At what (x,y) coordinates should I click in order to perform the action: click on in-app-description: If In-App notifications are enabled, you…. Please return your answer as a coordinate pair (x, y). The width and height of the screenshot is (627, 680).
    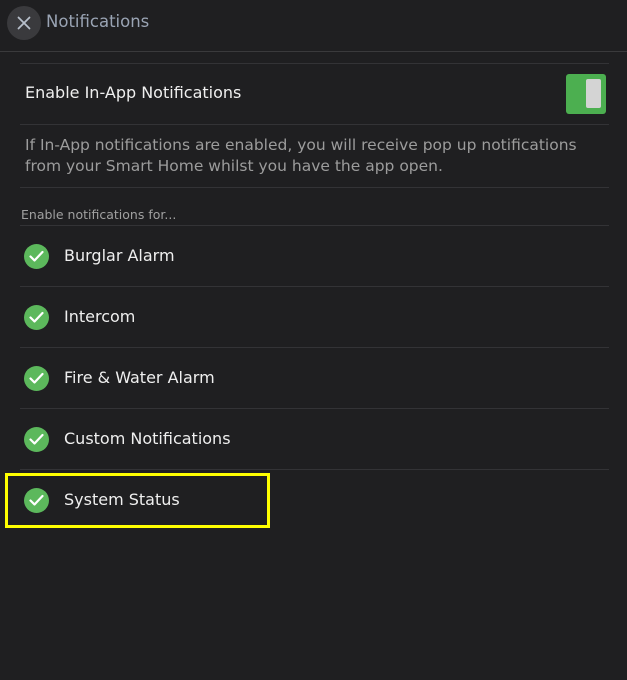
    Looking at the image, I should click on (301, 155).